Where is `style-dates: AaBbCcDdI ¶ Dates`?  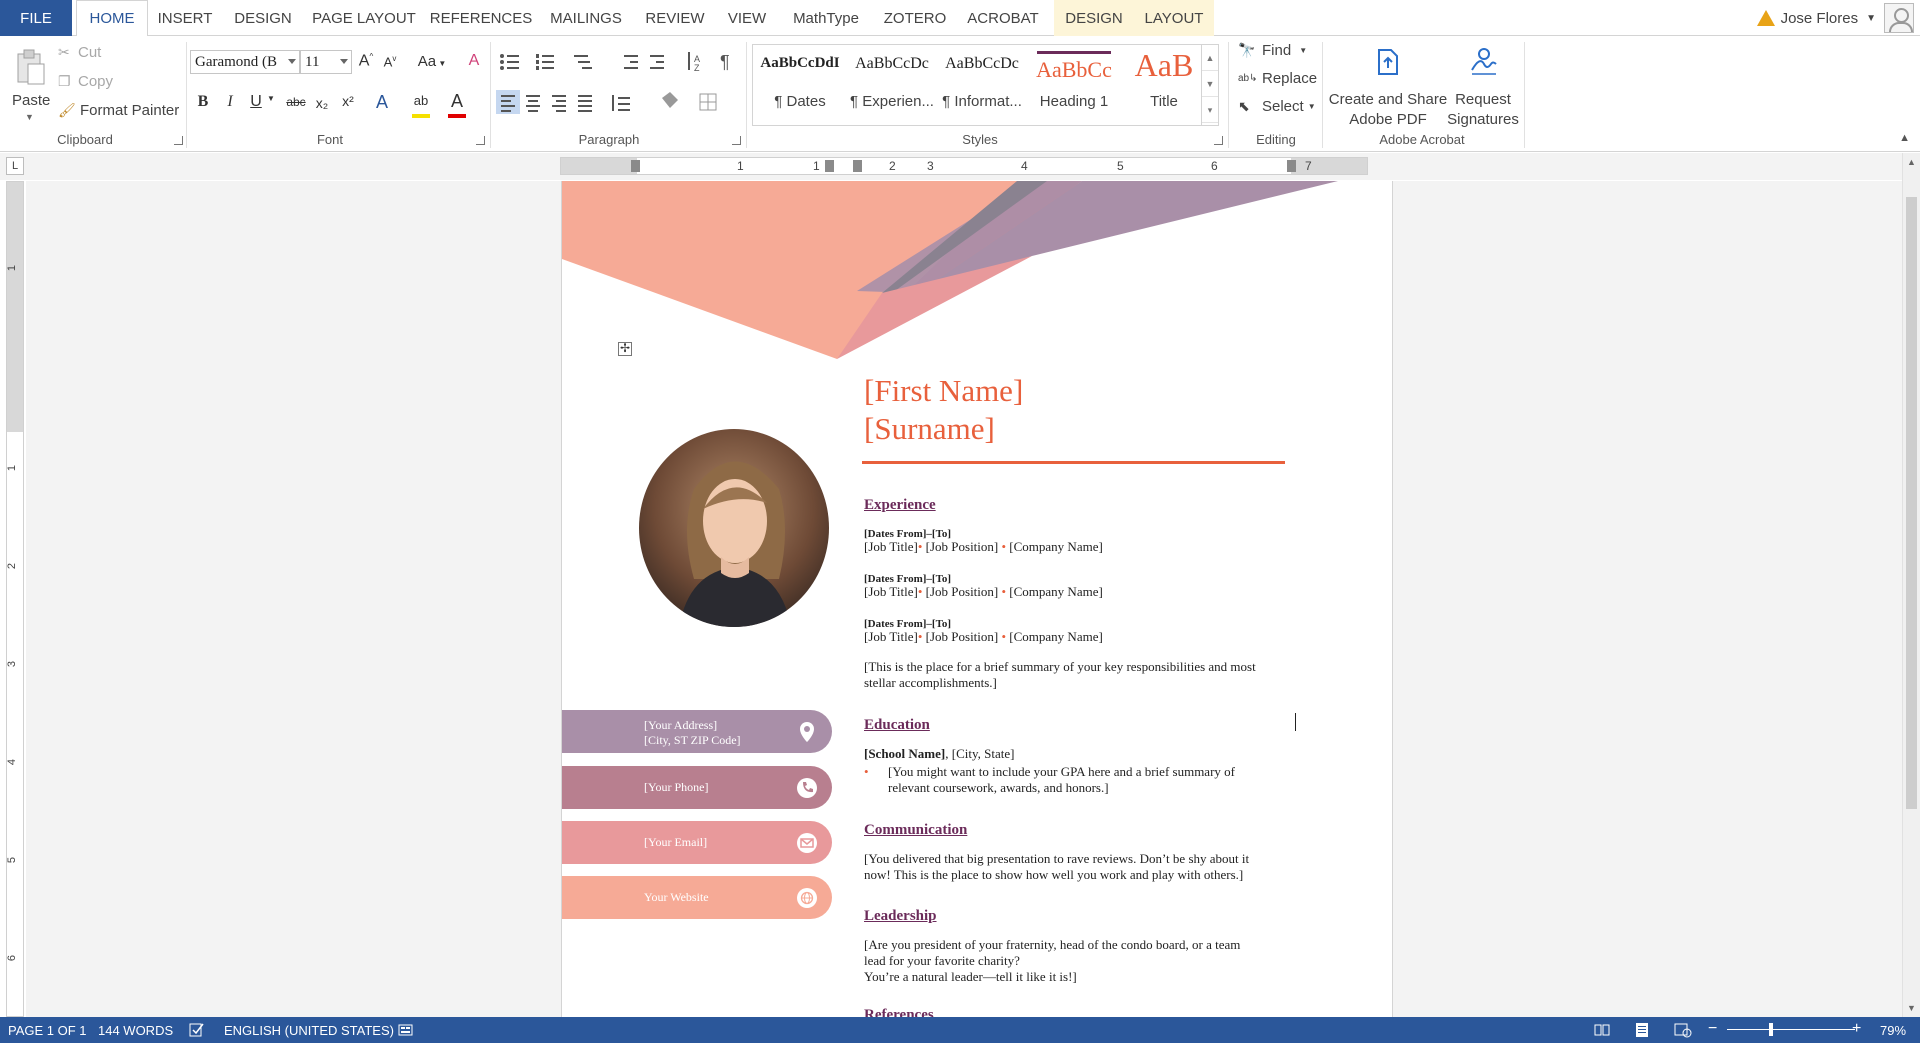
style-dates: AaBbCcDdI ¶ Dates is located at coordinates (800, 85).